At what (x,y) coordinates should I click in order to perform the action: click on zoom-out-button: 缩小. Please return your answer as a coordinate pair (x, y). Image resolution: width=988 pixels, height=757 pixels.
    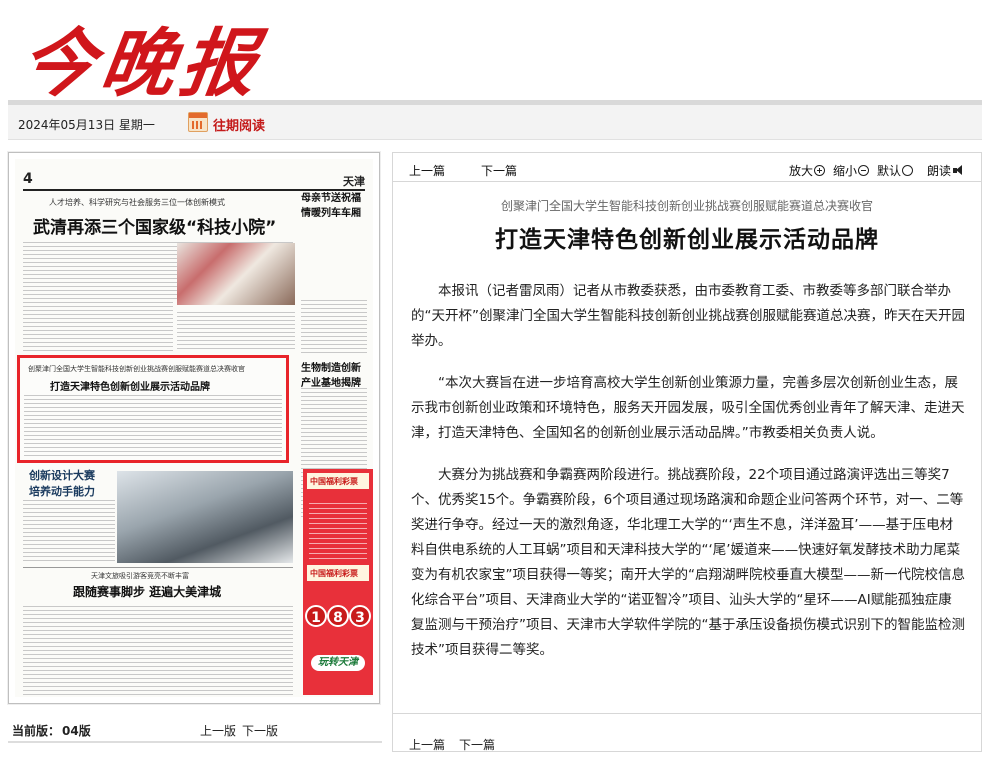
    Looking at the image, I should click on (851, 170).